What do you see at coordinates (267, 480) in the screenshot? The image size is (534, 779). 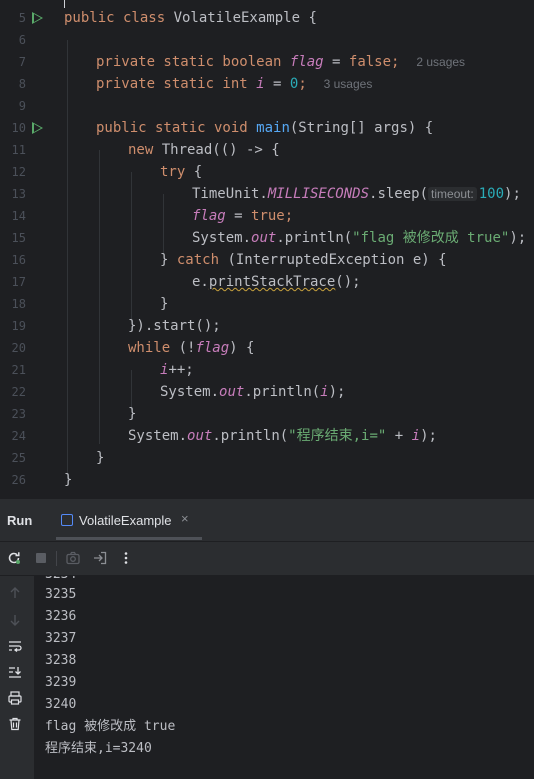 I see `code-line: 26 }` at bounding box center [267, 480].